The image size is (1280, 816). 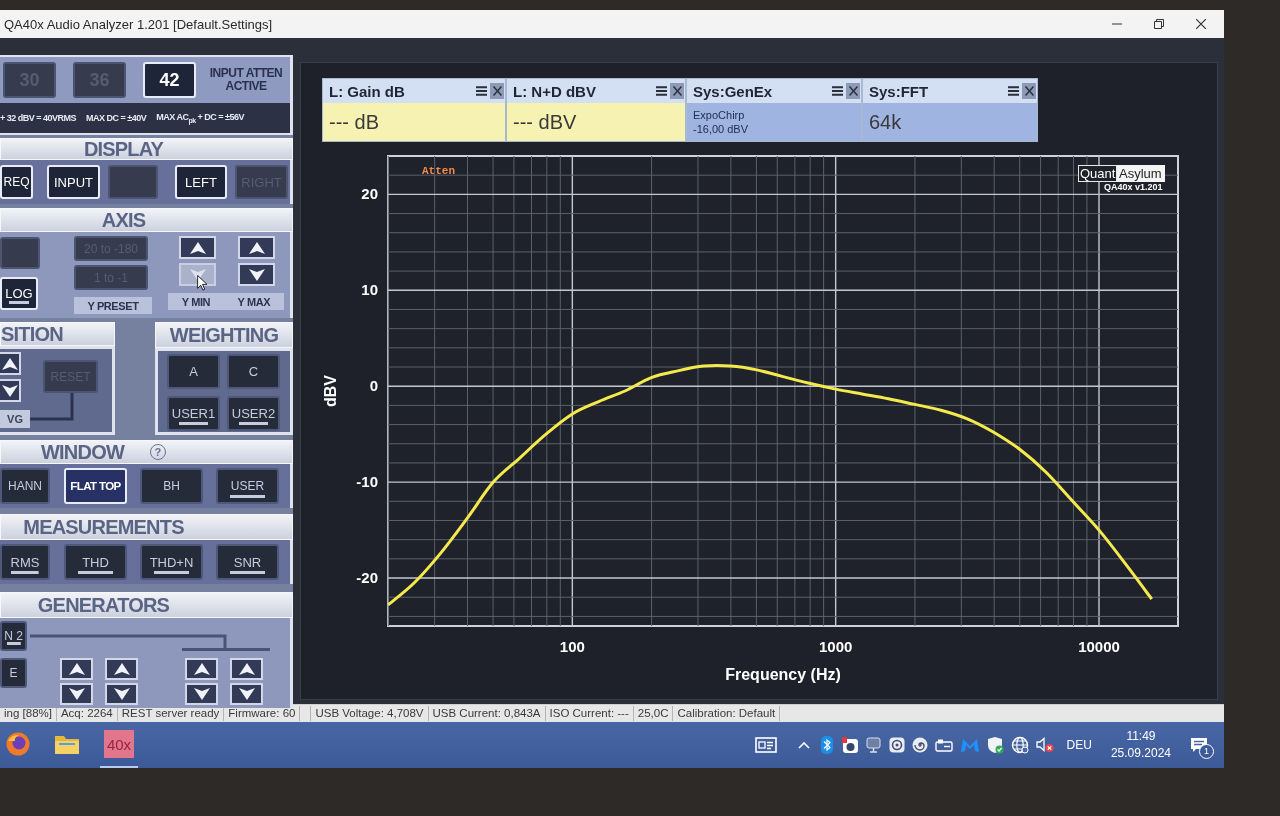 What do you see at coordinates (572, 646) in the screenshot?
I see `x-tick-label: 100` at bounding box center [572, 646].